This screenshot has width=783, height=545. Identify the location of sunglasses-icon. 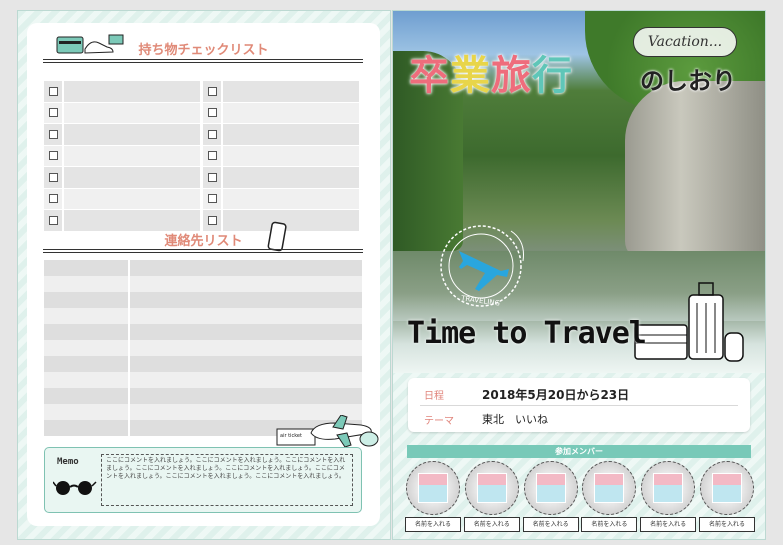
(75, 488).